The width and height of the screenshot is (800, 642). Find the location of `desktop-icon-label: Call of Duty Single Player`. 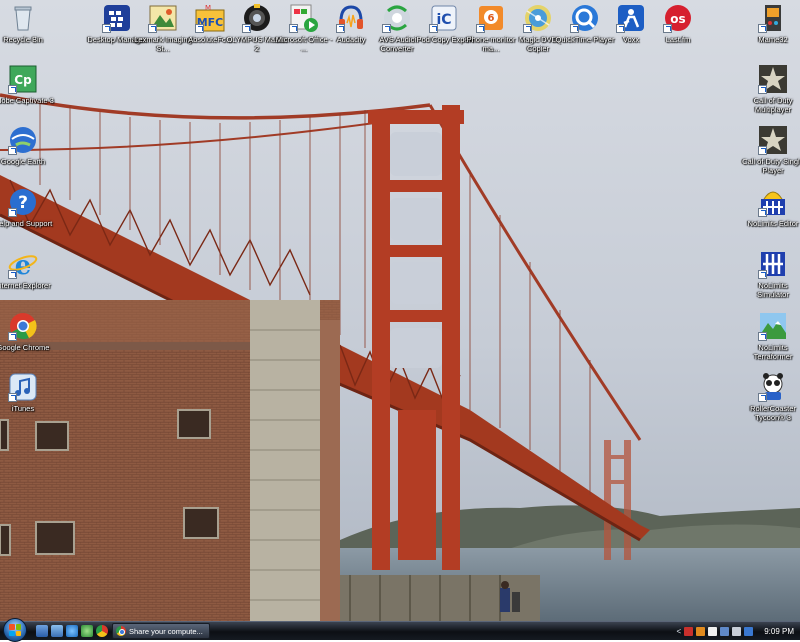

desktop-icon-label: Call of Duty Single Player is located at coordinates (771, 166).